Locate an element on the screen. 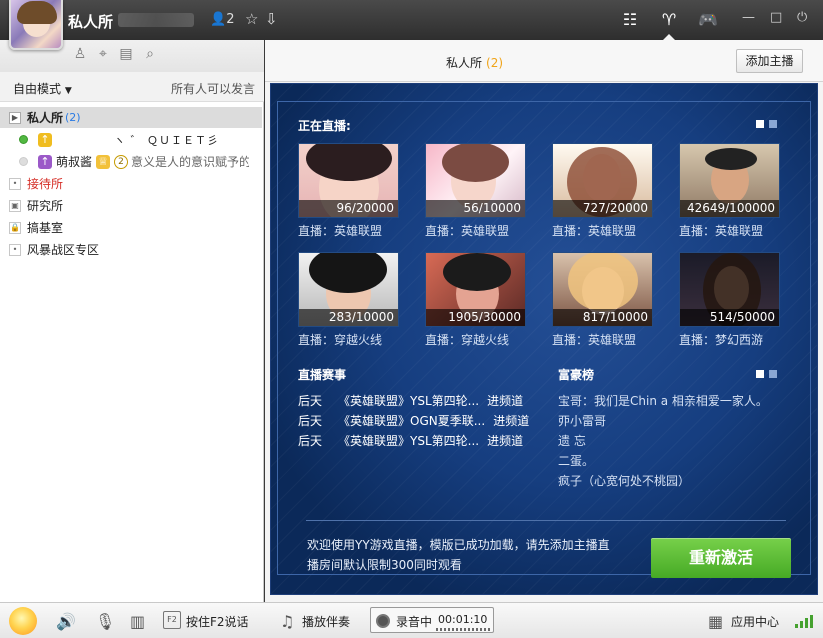 This screenshot has height=638, width=823. rich-list-item: 丣小雷哥 is located at coordinates (582, 420).